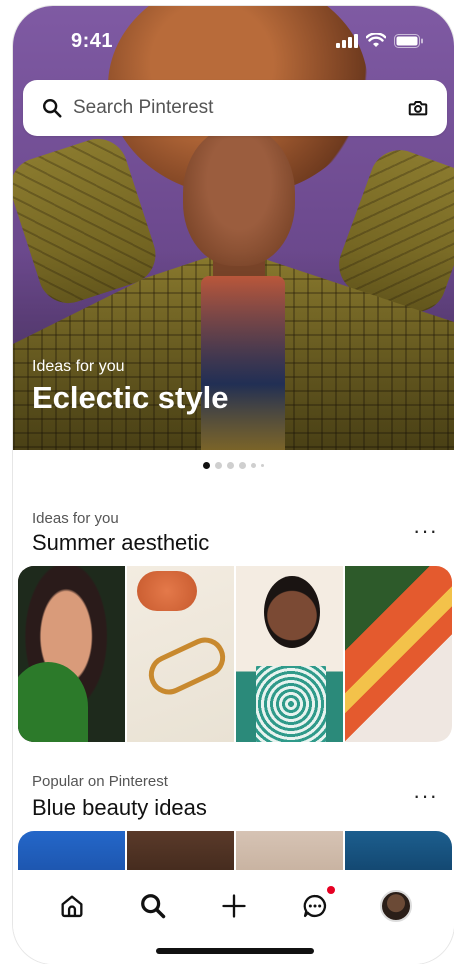 The width and height of the screenshot is (454, 964). I want to click on search-bar: Search Pinterest, so click(235, 108).